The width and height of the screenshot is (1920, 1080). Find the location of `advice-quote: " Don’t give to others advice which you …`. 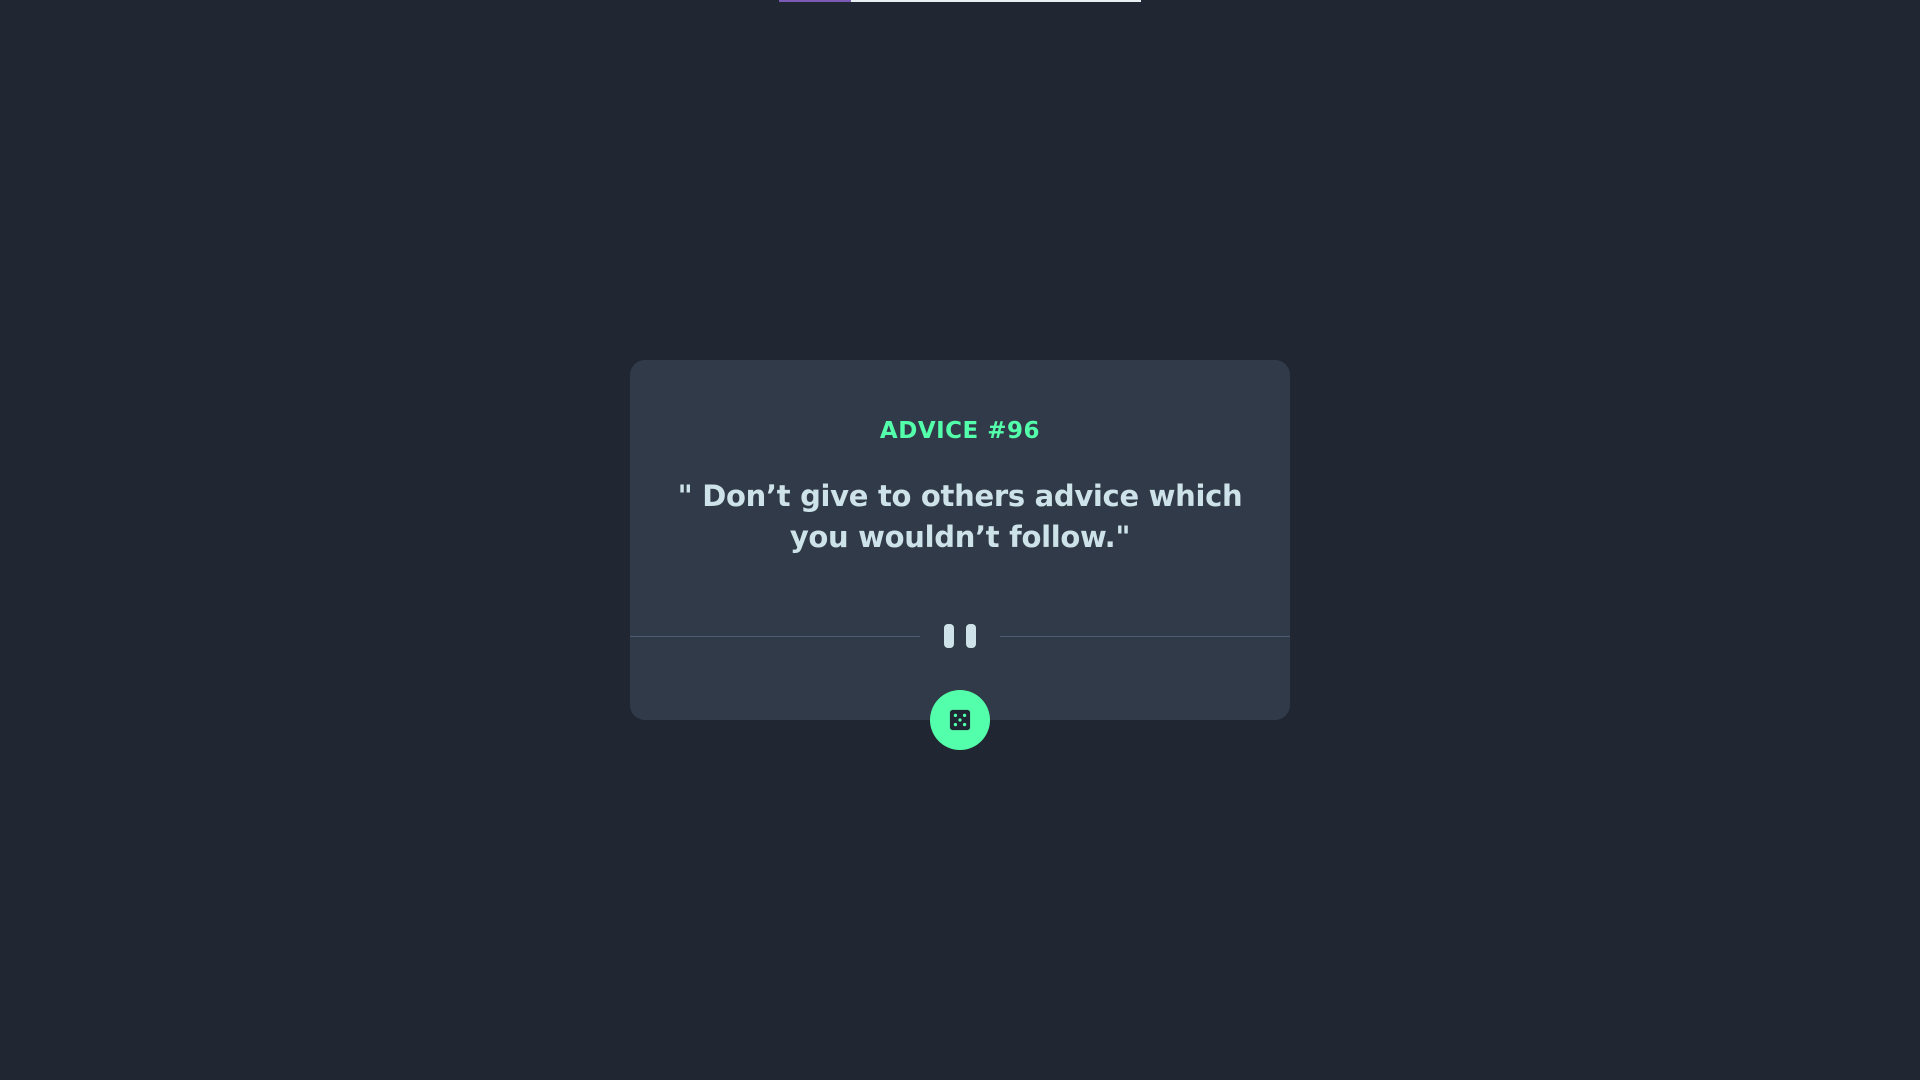

advice-quote: " Don’t give to others advice which you … is located at coordinates (960, 516).